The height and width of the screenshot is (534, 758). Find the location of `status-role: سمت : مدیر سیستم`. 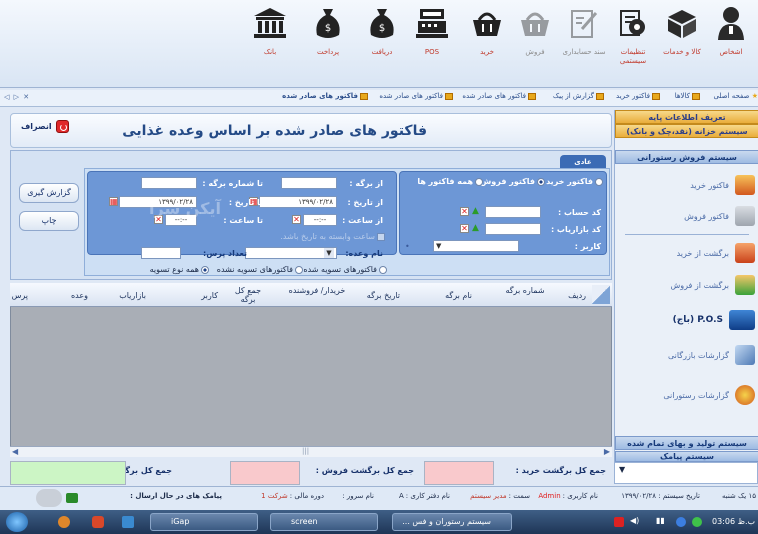

status-role: سمت : مدیر سیستم is located at coordinates (500, 496).